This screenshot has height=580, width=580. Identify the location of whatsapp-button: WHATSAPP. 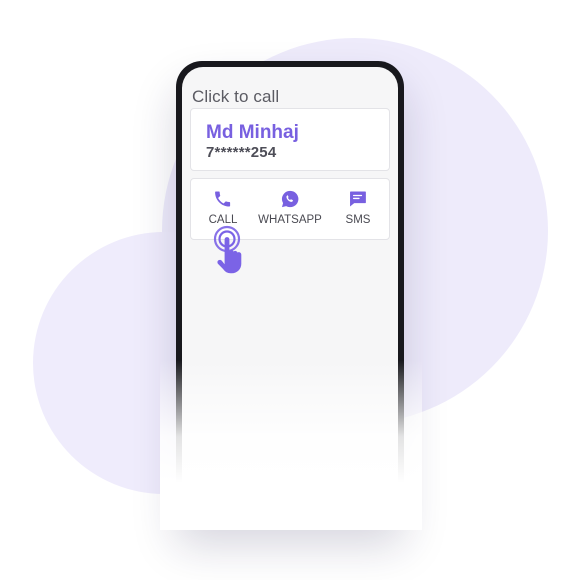
(290, 207).